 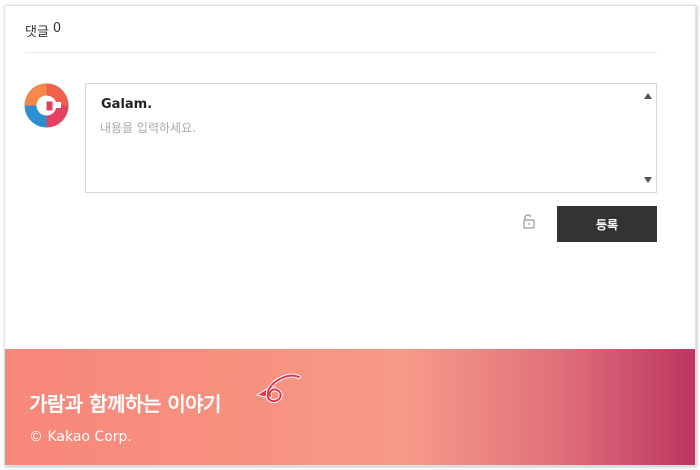 What do you see at coordinates (367, 152) in the screenshot?
I see `comment-input` at bounding box center [367, 152].